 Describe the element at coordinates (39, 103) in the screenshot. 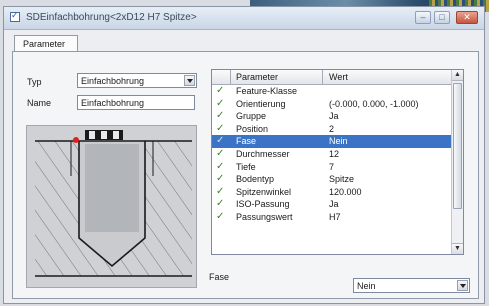

I see `name-label: Name` at that location.